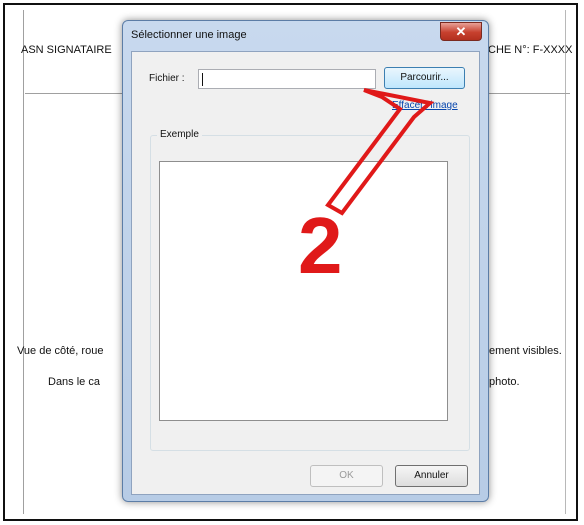  Describe the element at coordinates (504, 382) in the screenshot. I see `document-line2-right: photo.` at that location.